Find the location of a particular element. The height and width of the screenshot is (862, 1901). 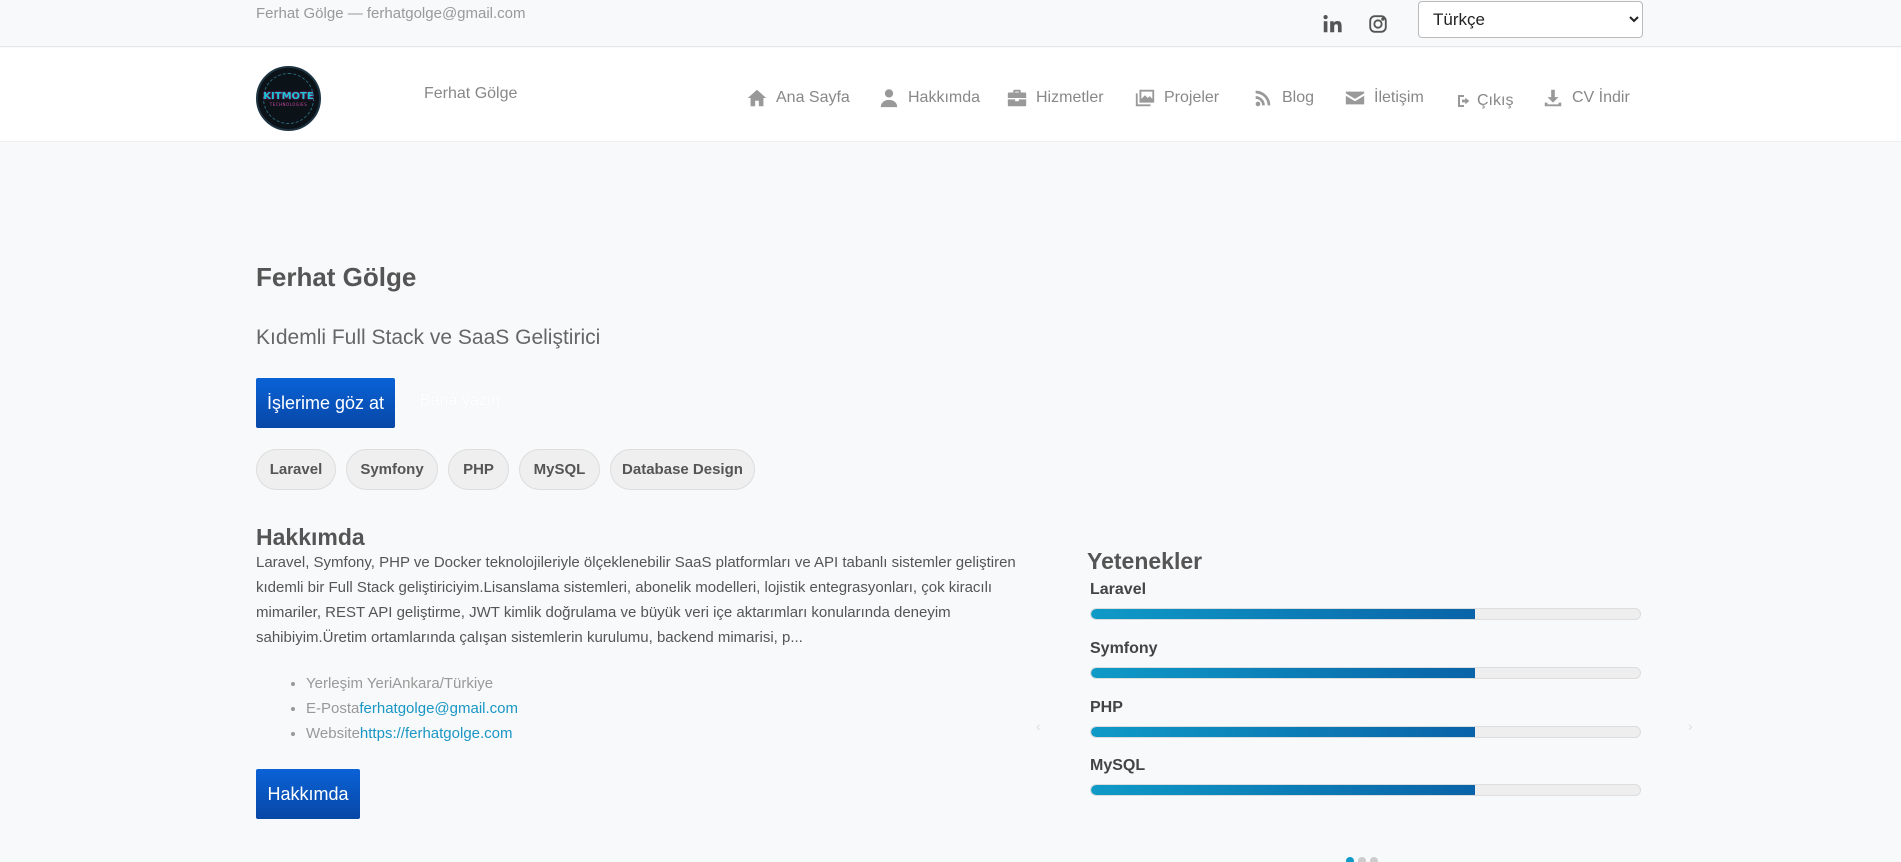

logo-wordmark: KITMOTE is located at coordinates (288, 96).